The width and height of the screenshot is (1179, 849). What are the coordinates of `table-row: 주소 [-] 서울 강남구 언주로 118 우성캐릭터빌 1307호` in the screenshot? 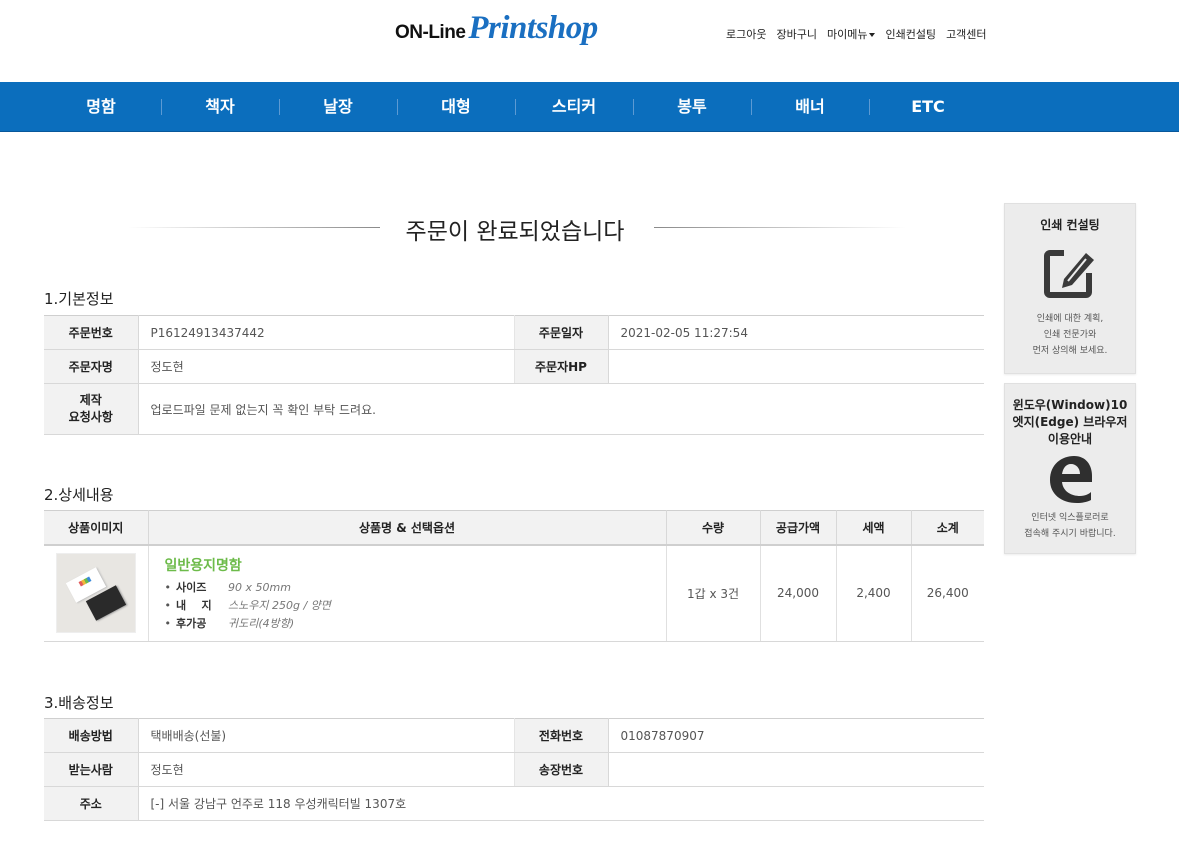 It's located at (514, 803).